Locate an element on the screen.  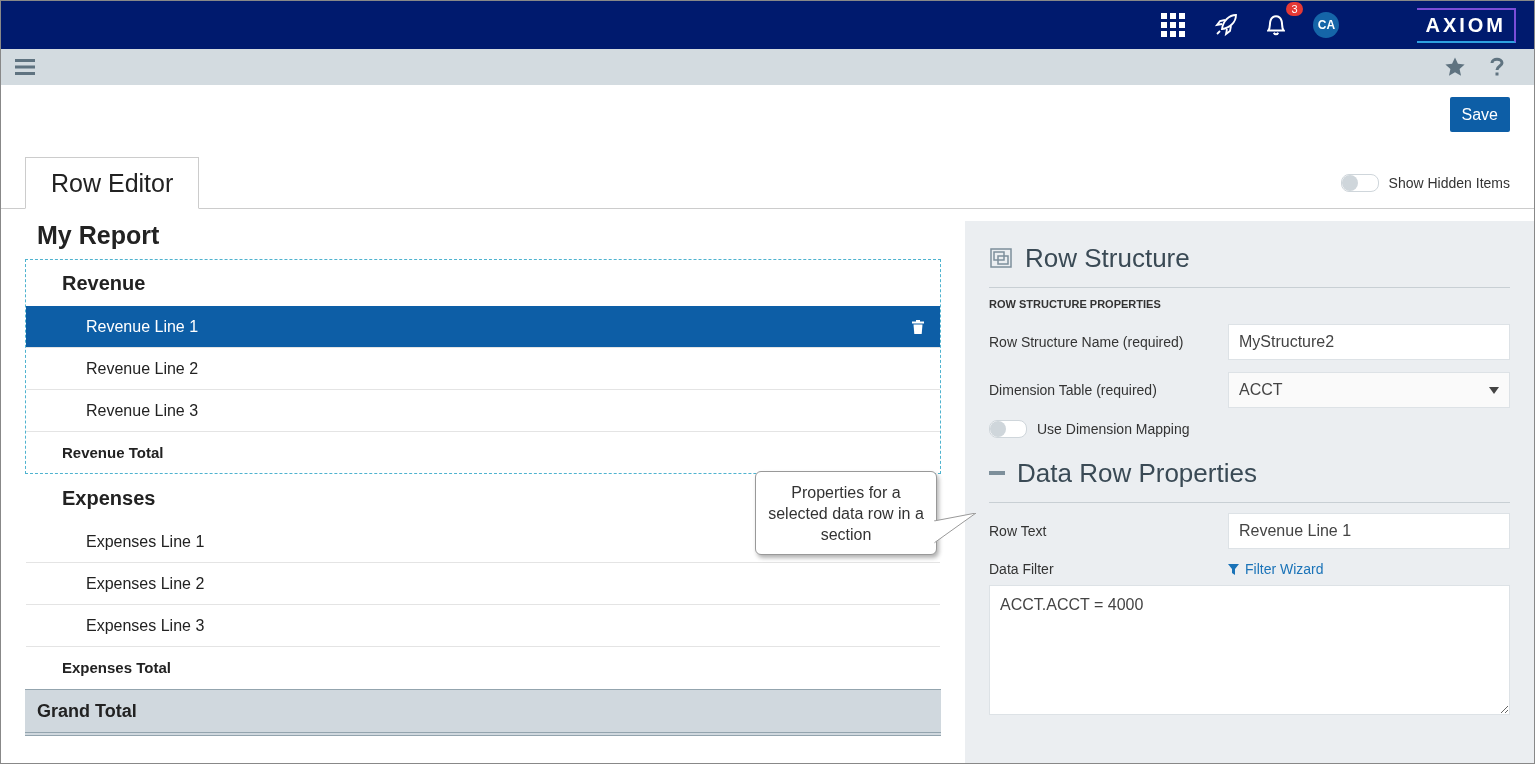
bell-icon is located at coordinates (1276, 25).